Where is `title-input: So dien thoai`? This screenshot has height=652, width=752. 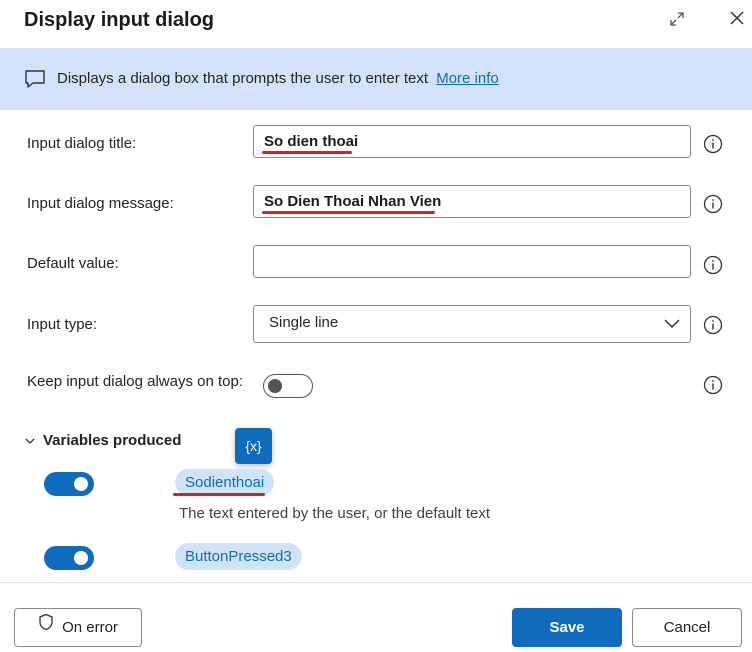 title-input: So dien thoai is located at coordinates (472, 141).